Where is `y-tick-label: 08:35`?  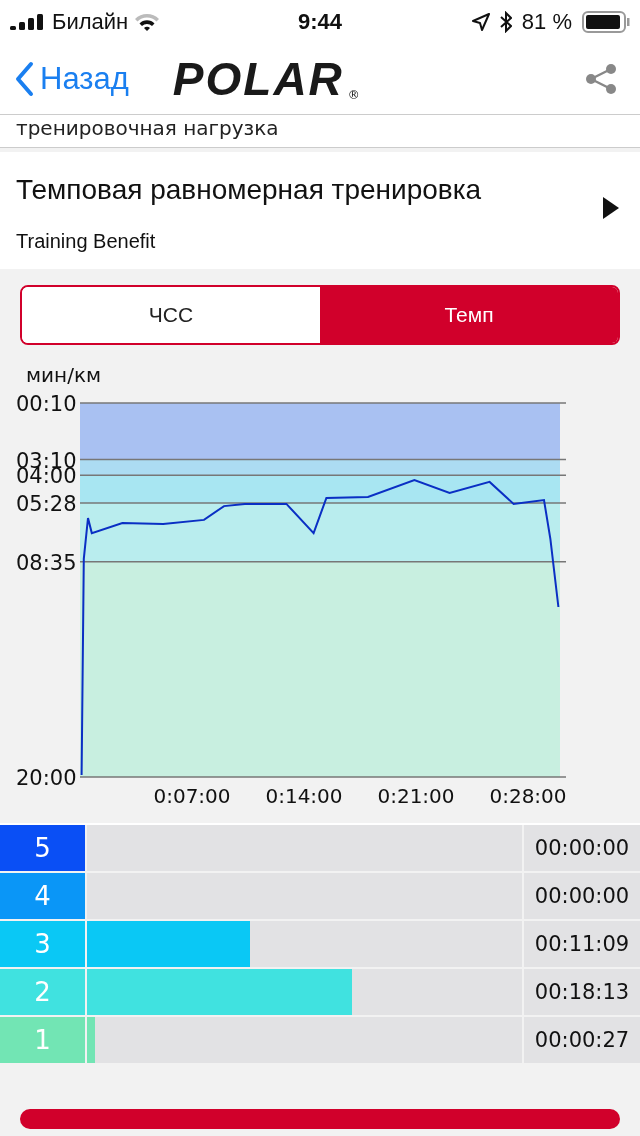
y-tick-label: 08:35 is located at coordinates (46, 562).